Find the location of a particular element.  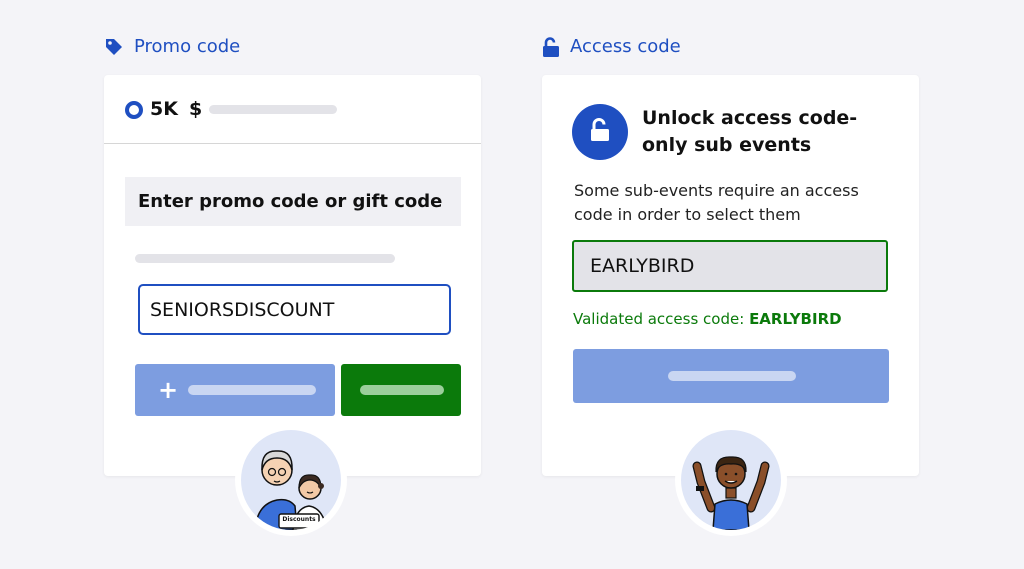

tag-icon is located at coordinates (114, 47).